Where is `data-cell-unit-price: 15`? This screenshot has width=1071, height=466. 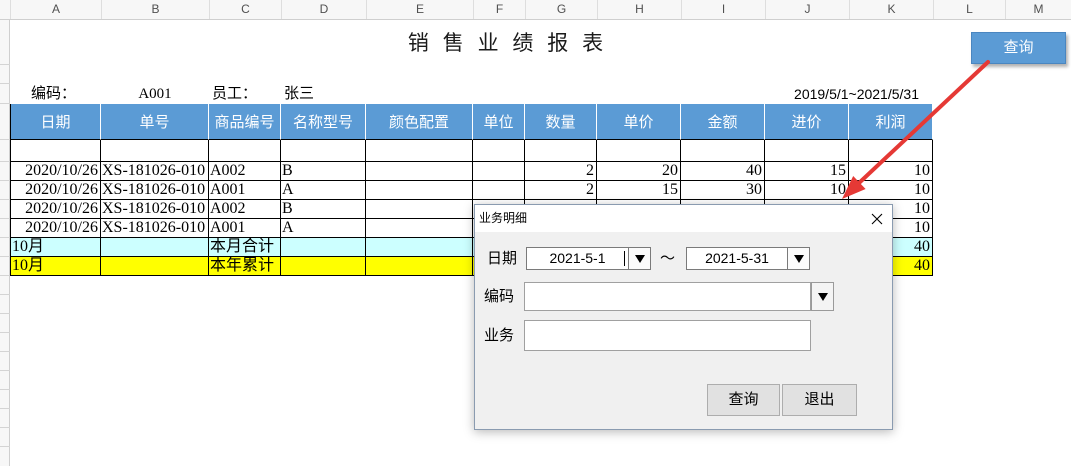
data-cell-unit-price: 15 is located at coordinates (639, 190).